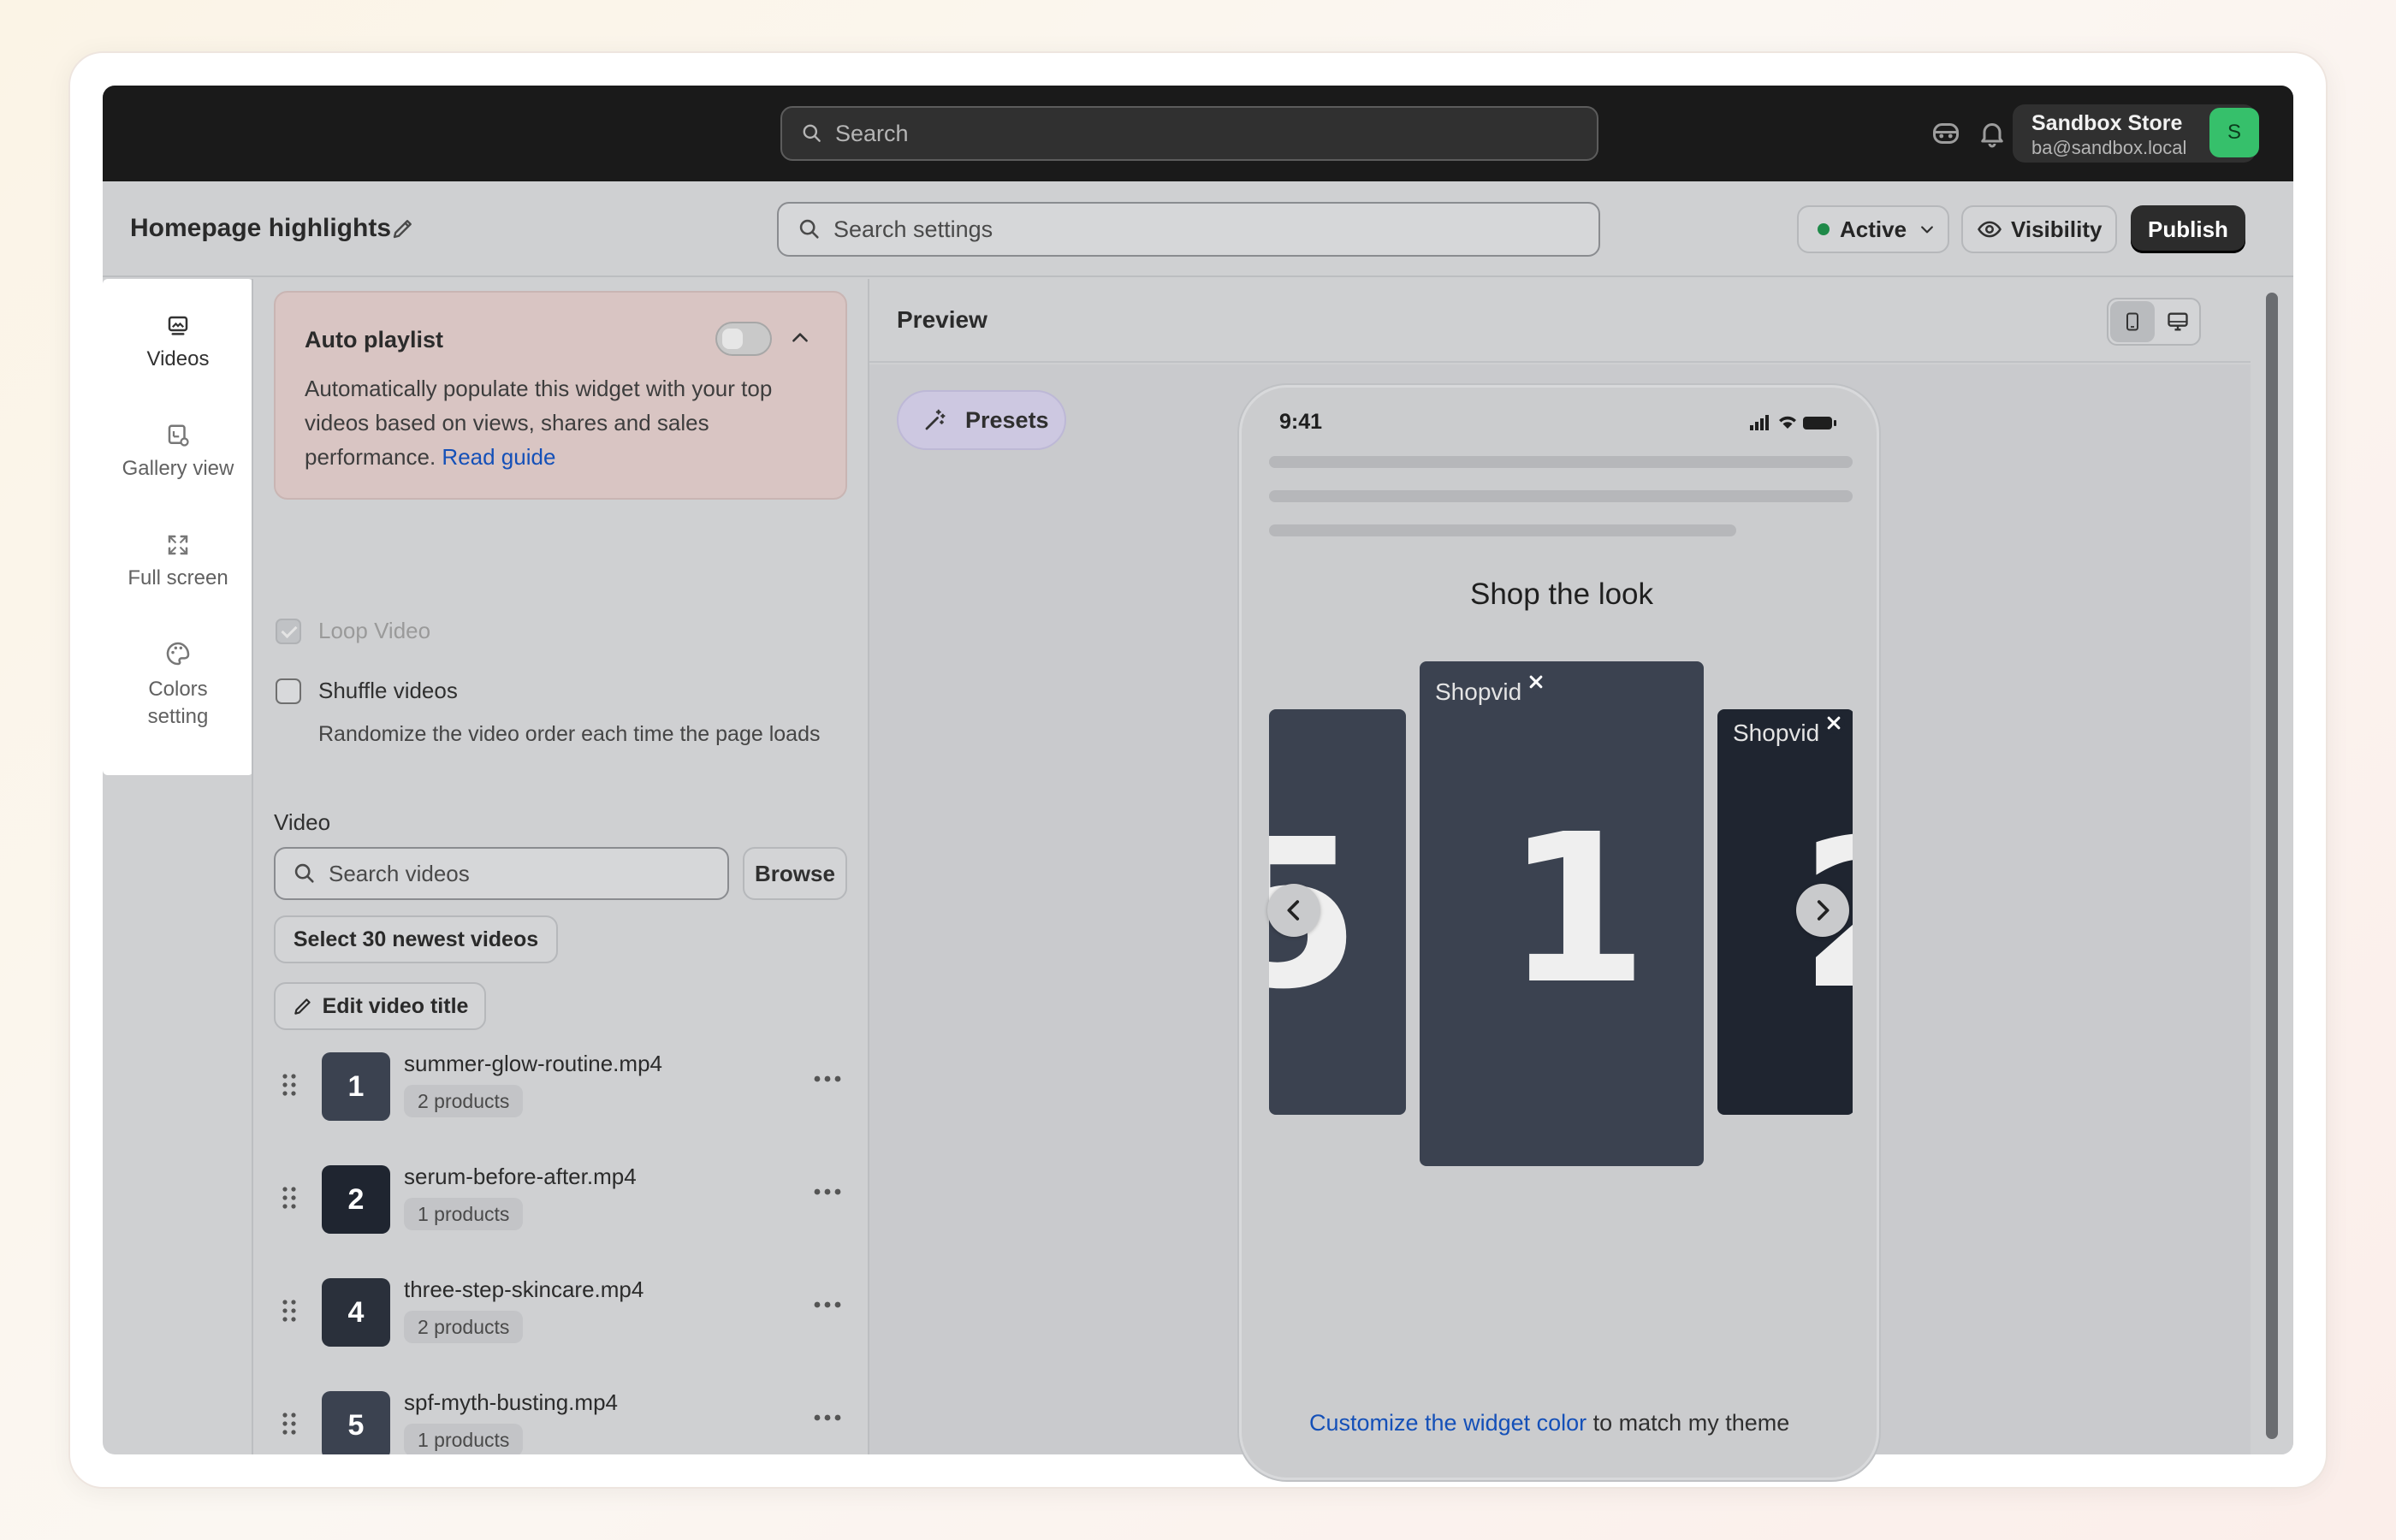 This screenshot has height=1540, width=2396. What do you see at coordinates (380, 1006) in the screenshot?
I see `edit-video-title-button: Edit video title` at bounding box center [380, 1006].